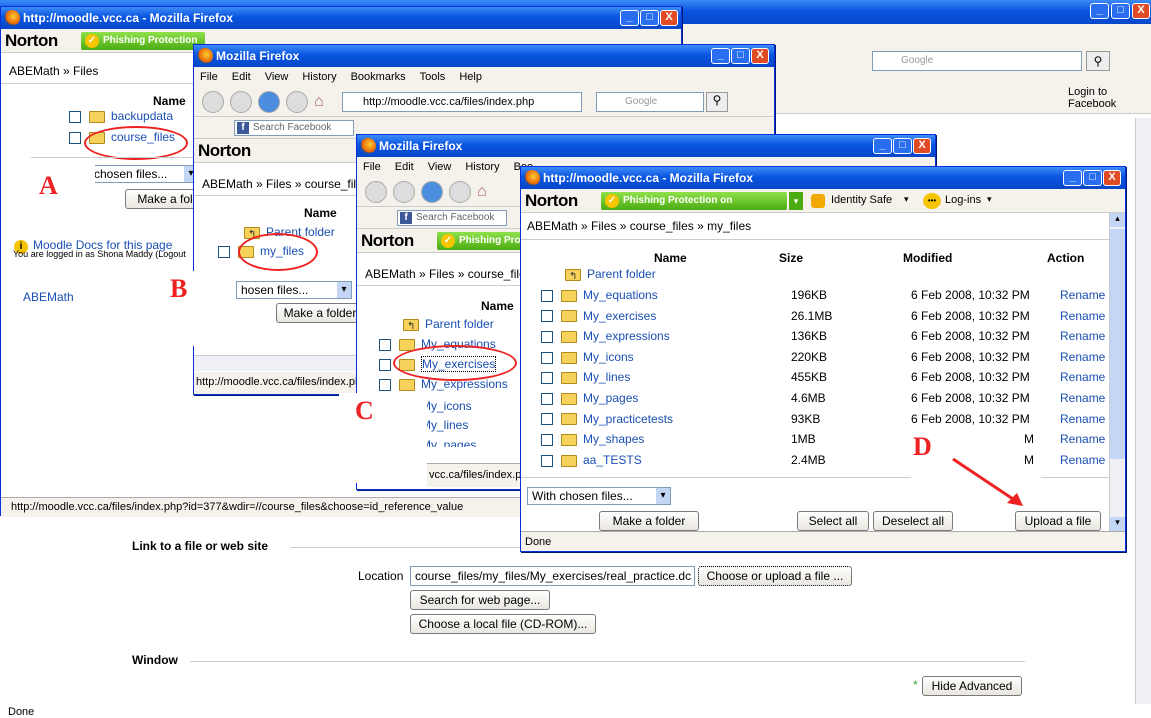 The height and width of the screenshot is (718, 1151). What do you see at coordinates (85, 71) in the screenshot?
I see `w1-crumb-files: Files` at bounding box center [85, 71].